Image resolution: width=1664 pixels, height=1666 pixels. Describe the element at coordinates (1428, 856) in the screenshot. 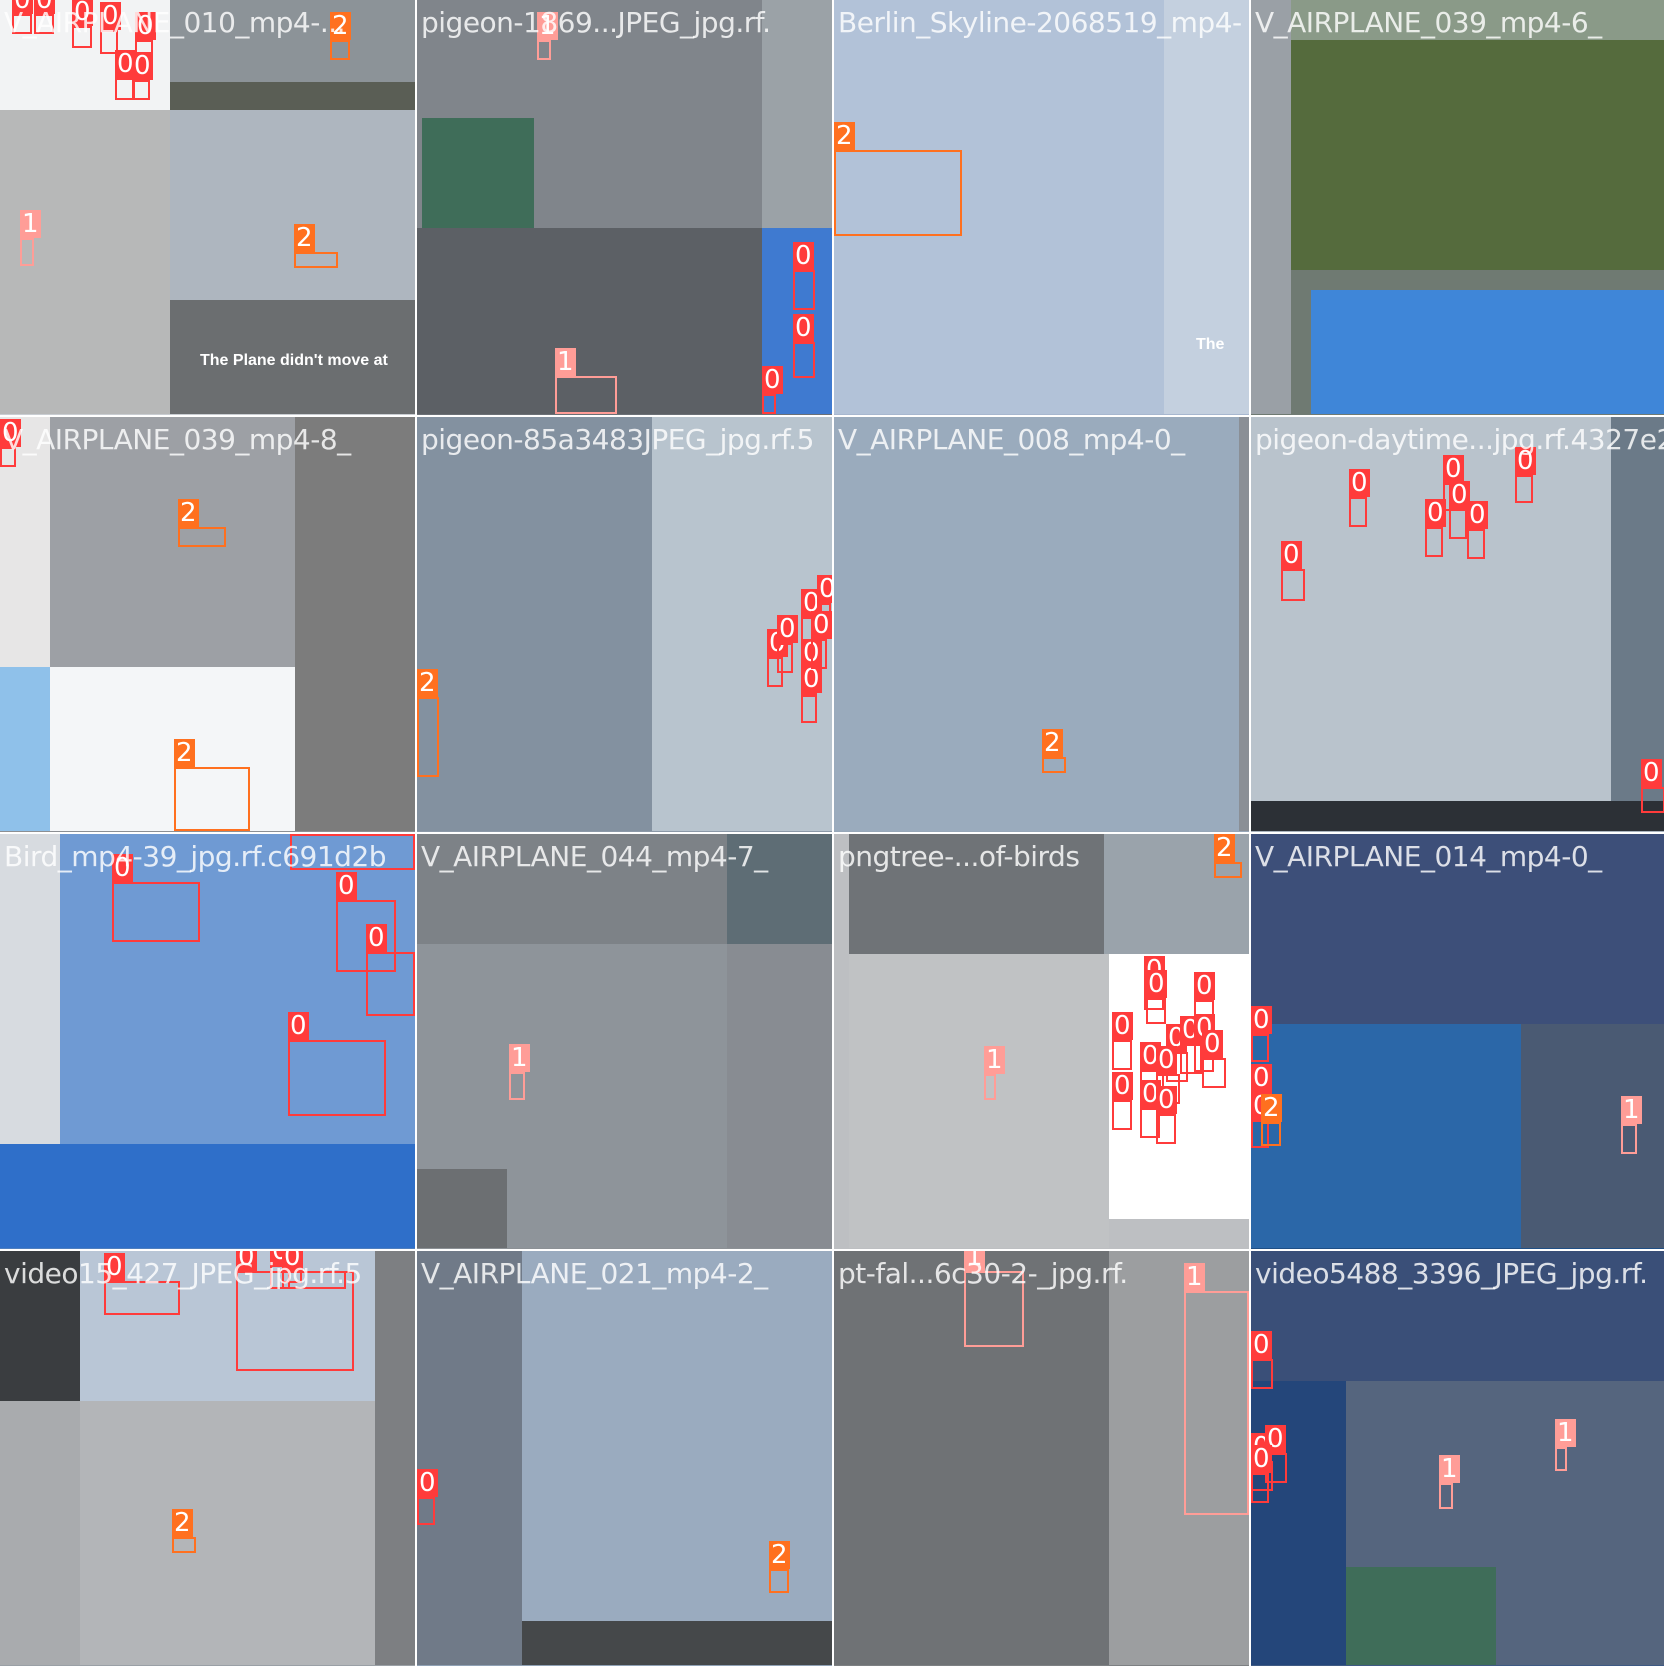

I see `tile-filename: V_AIRPLANE_014_mp4-0_` at that location.